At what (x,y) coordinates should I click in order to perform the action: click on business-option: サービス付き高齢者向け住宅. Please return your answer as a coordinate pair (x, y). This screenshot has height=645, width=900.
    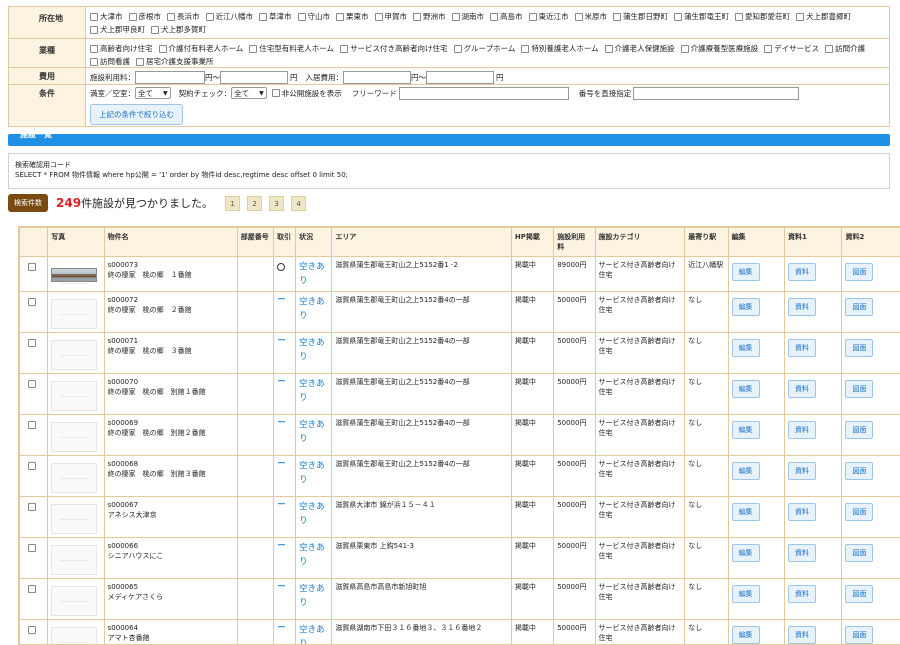
    Looking at the image, I should click on (394, 48).